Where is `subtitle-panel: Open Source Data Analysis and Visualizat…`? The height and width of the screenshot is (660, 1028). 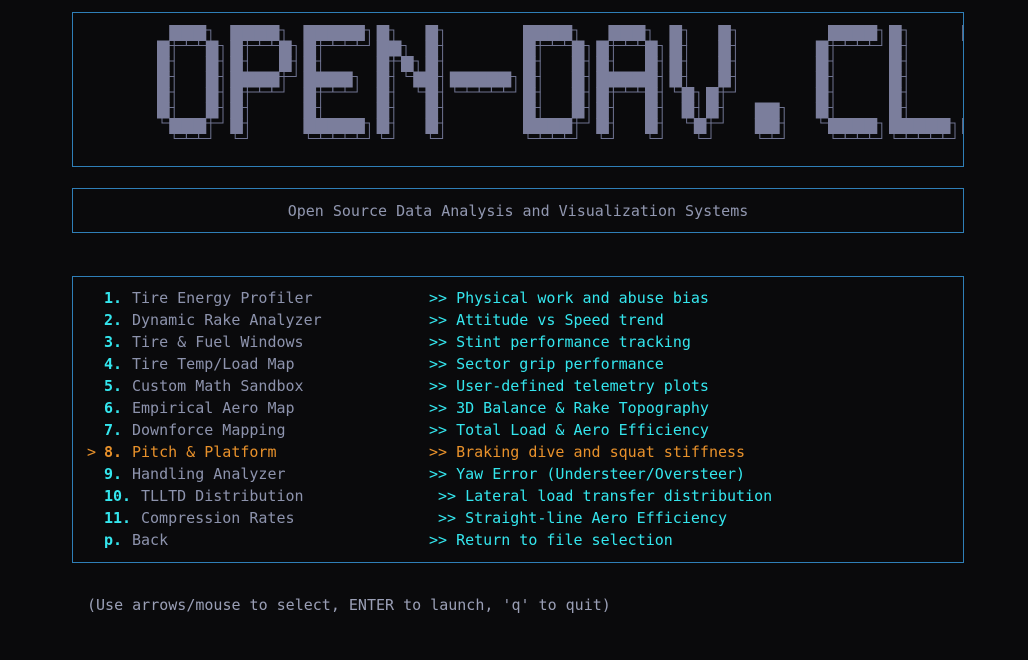 subtitle-panel: Open Source Data Analysis and Visualizat… is located at coordinates (518, 210).